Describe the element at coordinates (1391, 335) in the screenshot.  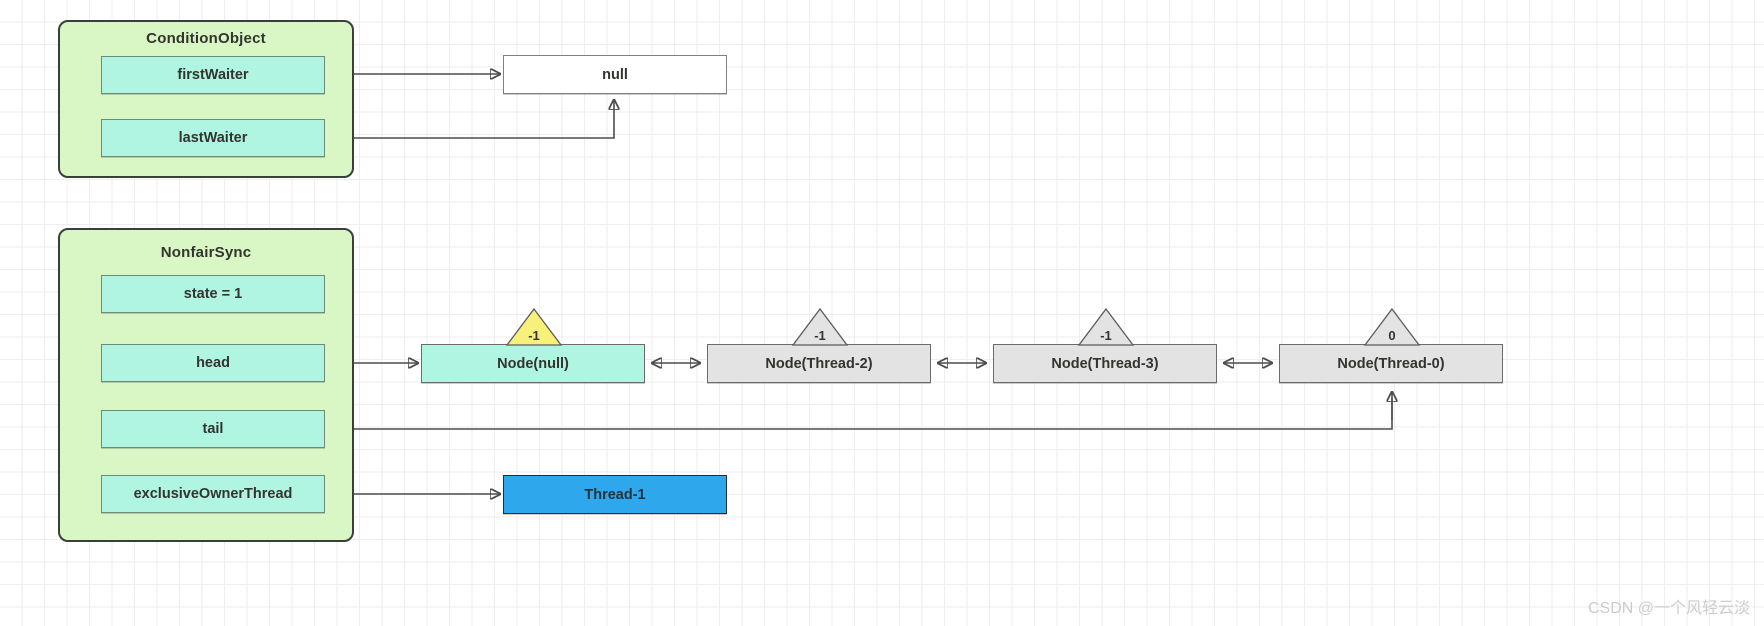
I see `queue-node-3-waitstatus-label: 0` at that location.